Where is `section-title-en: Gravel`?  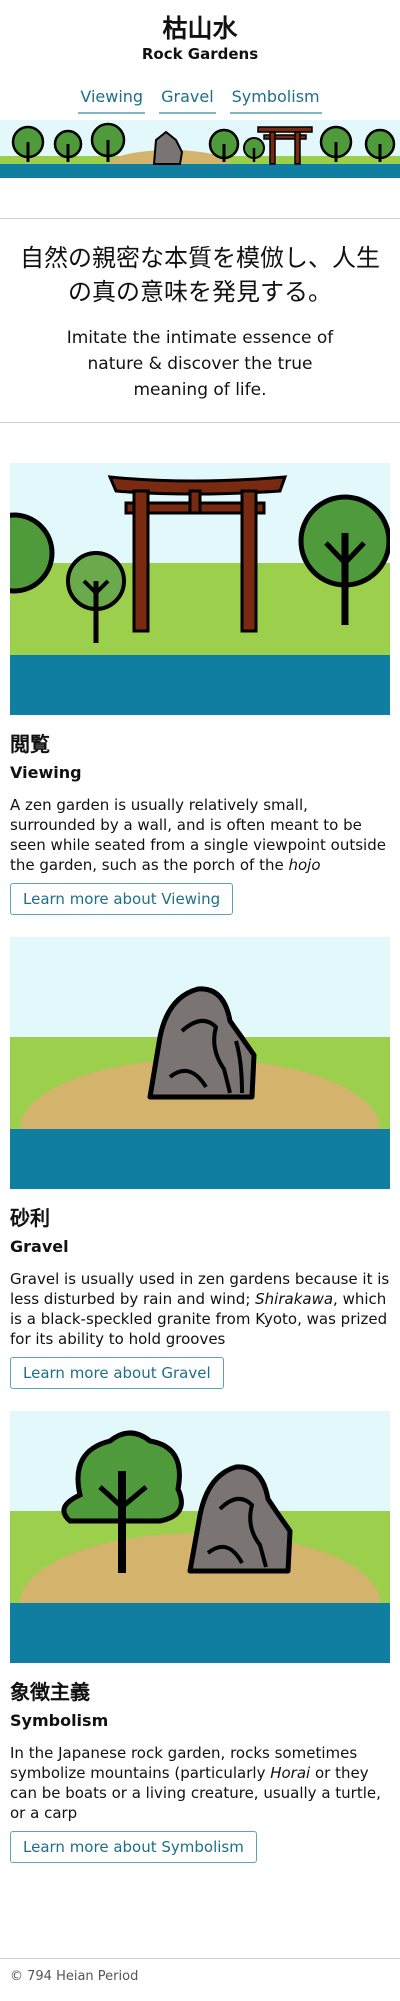
section-title-en: Gravel is located at coordinates (39, 1246).